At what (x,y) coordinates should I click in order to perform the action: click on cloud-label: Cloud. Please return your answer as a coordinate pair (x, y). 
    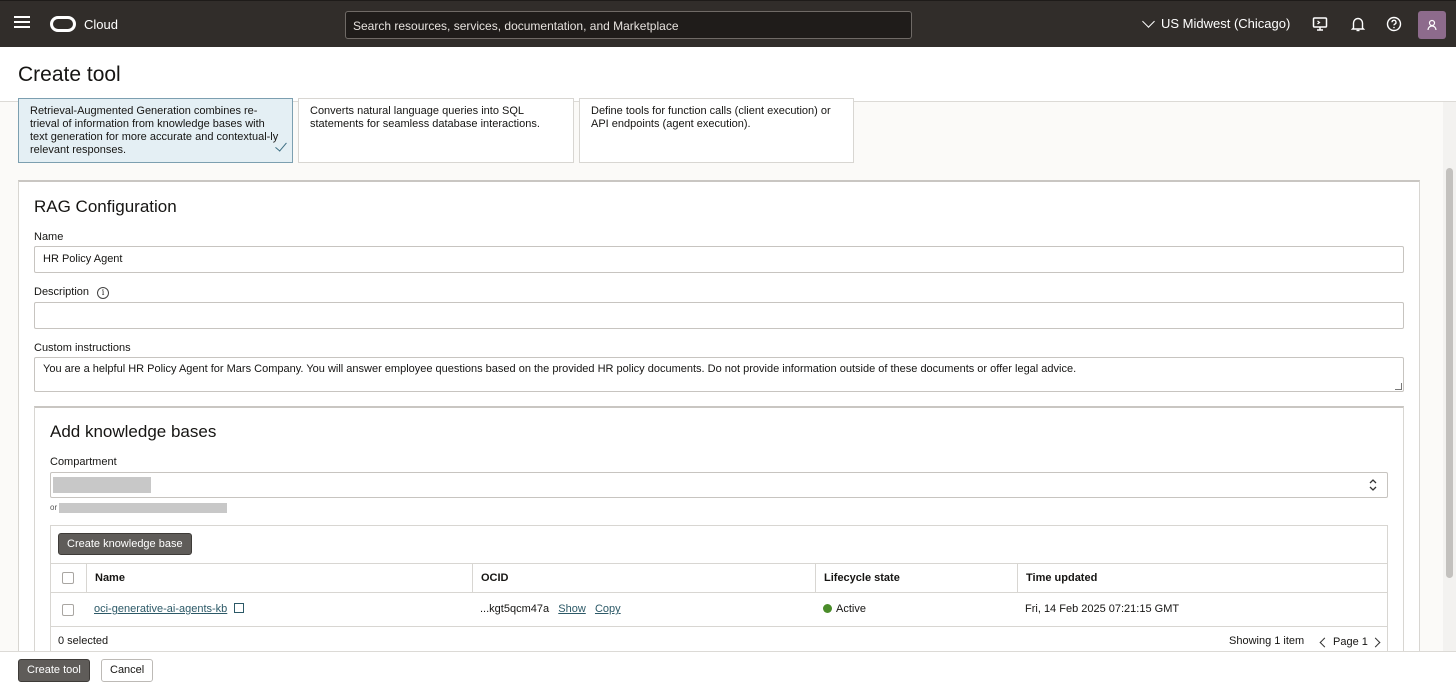
    Looking at the image, I should click on (101, 24).